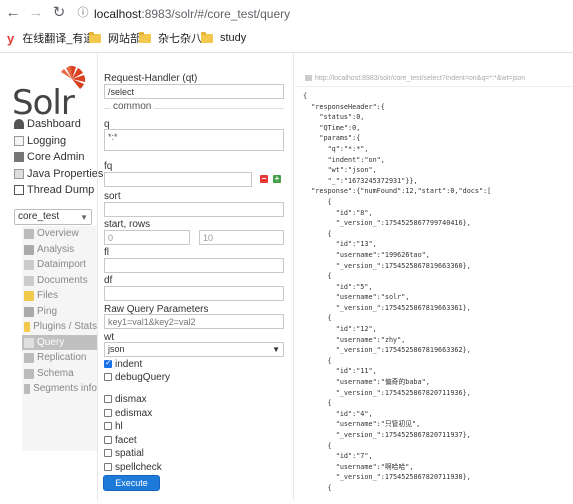 Image resolution: width=573 pixels, height=504 pixels. Describe the element at coordinates (83, 13) in the screenshot. I see `info-icon: ⓘ` at that location.